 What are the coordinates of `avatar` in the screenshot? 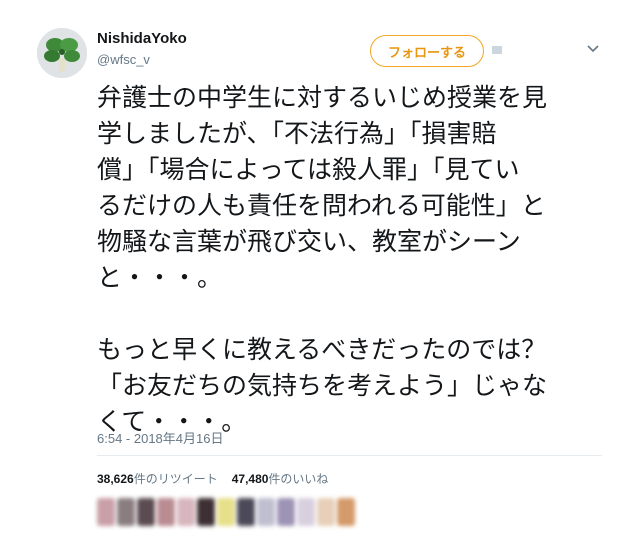 It's located at (62, 53).